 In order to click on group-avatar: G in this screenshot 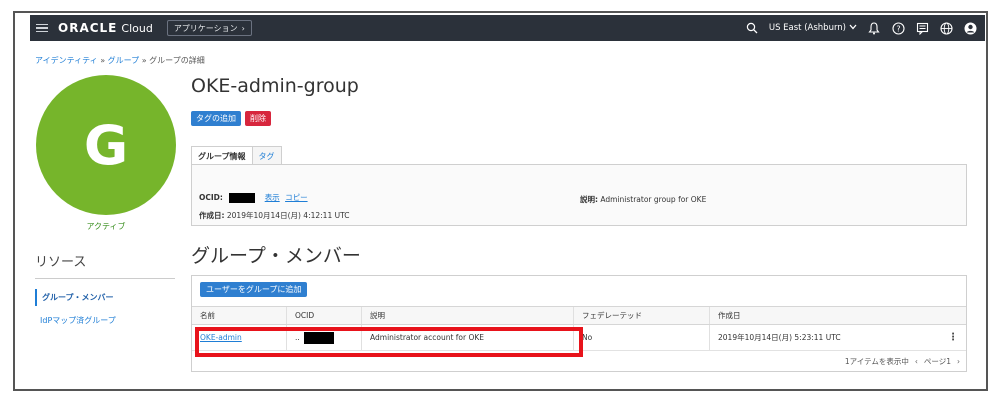, I will do `click(106, 145)`.